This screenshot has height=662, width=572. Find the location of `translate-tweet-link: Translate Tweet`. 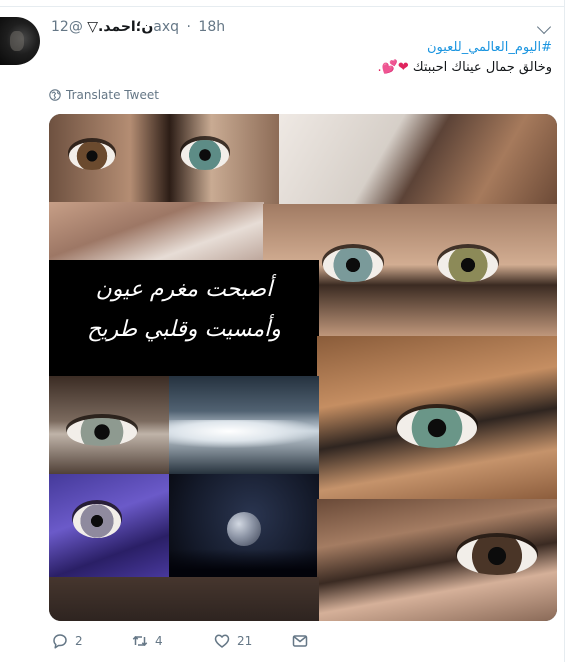

translate-tweet-link: Translate Tweet is located at coordinates (104, 95).